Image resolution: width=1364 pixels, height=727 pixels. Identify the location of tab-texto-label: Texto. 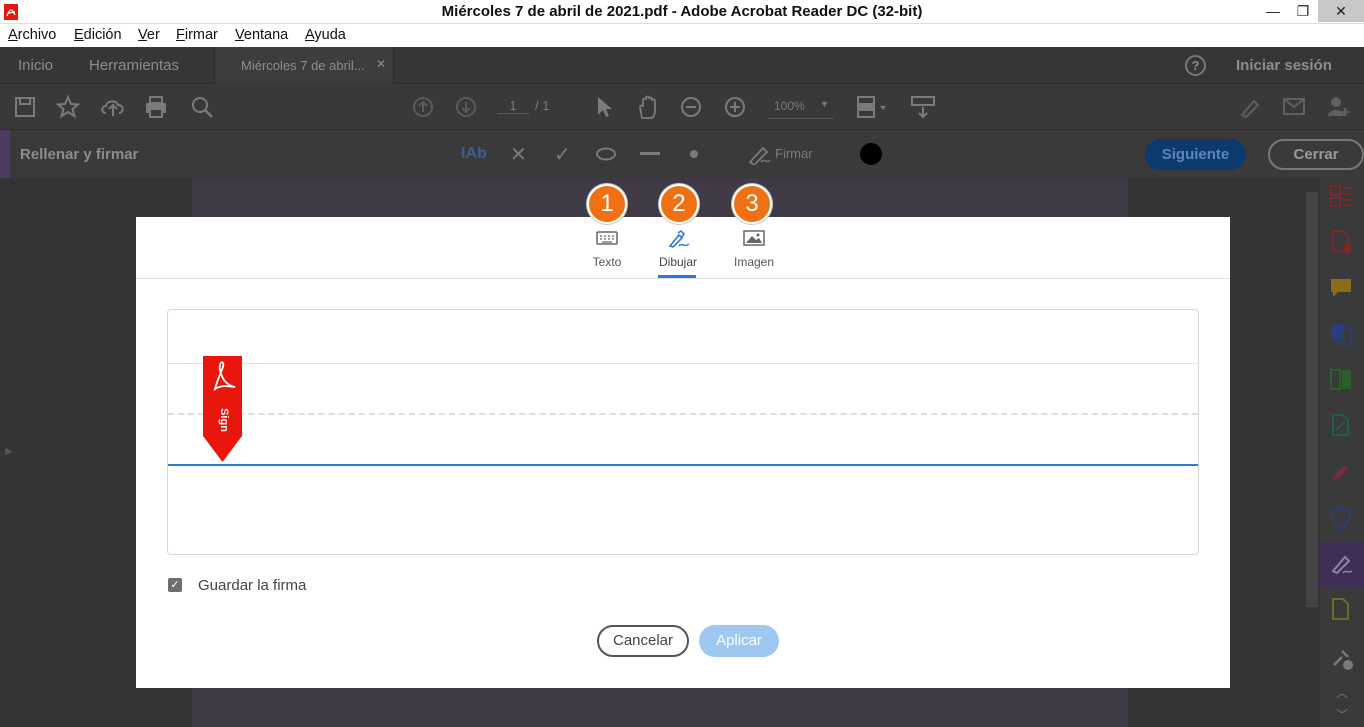
(607, 262).